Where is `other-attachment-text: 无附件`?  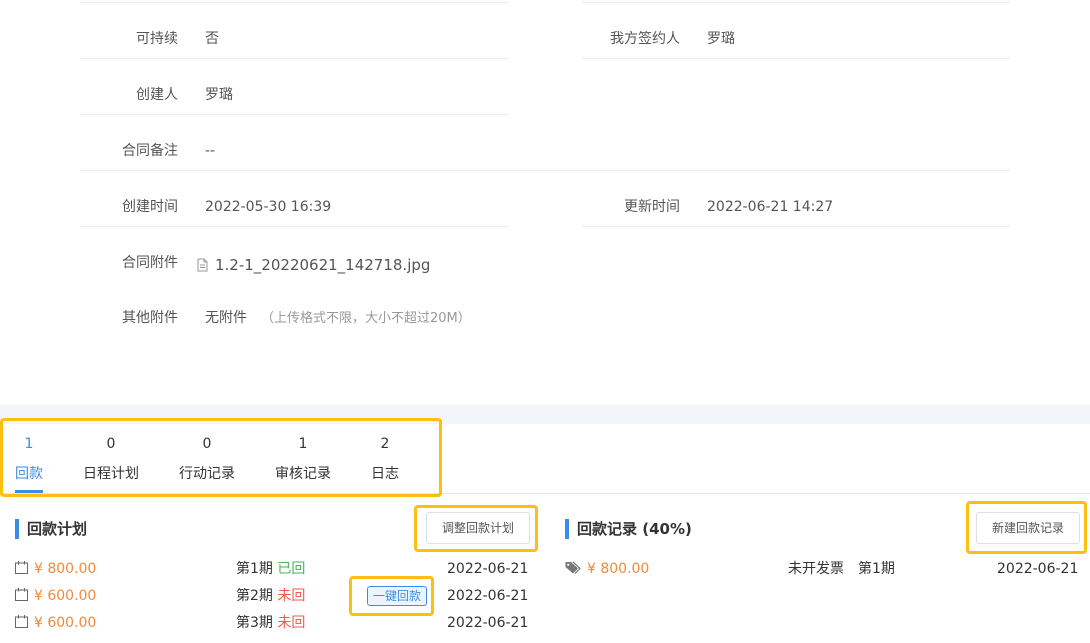 other-attachment-text: 无附件 is located at coordinates (226, 318).